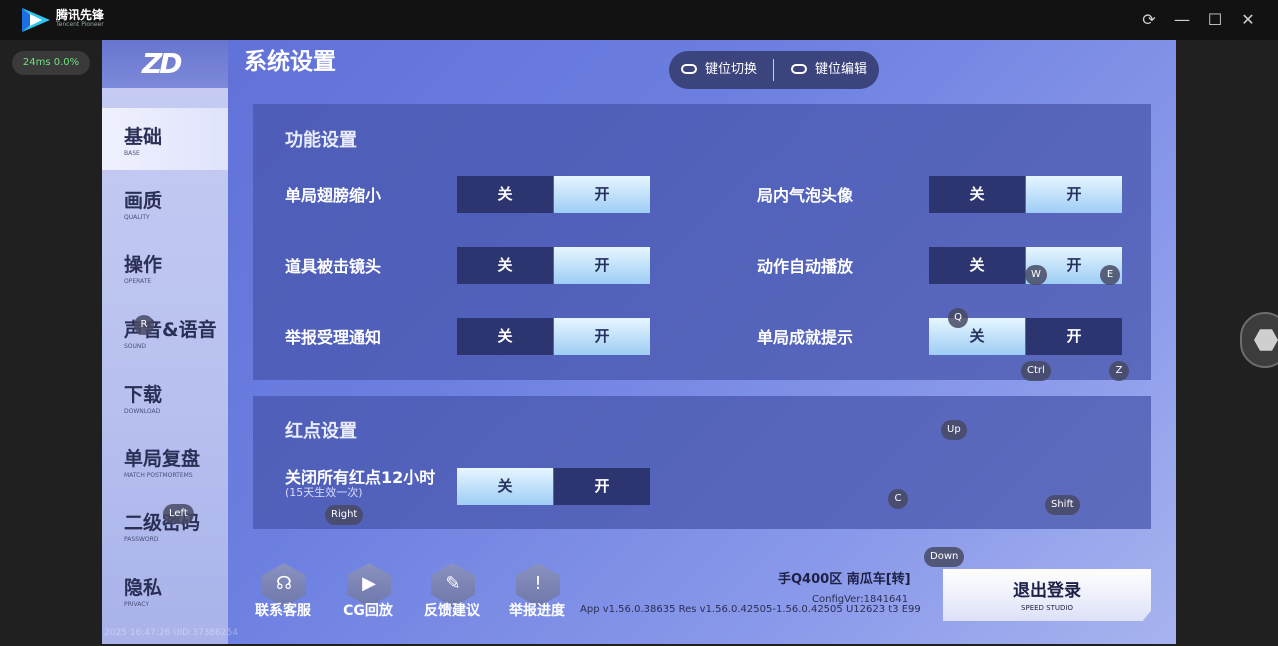  What do you see at coordinates (143, 137) in the screenshot?
I see `nav-label: 基础` at bounding box center [143, 137].